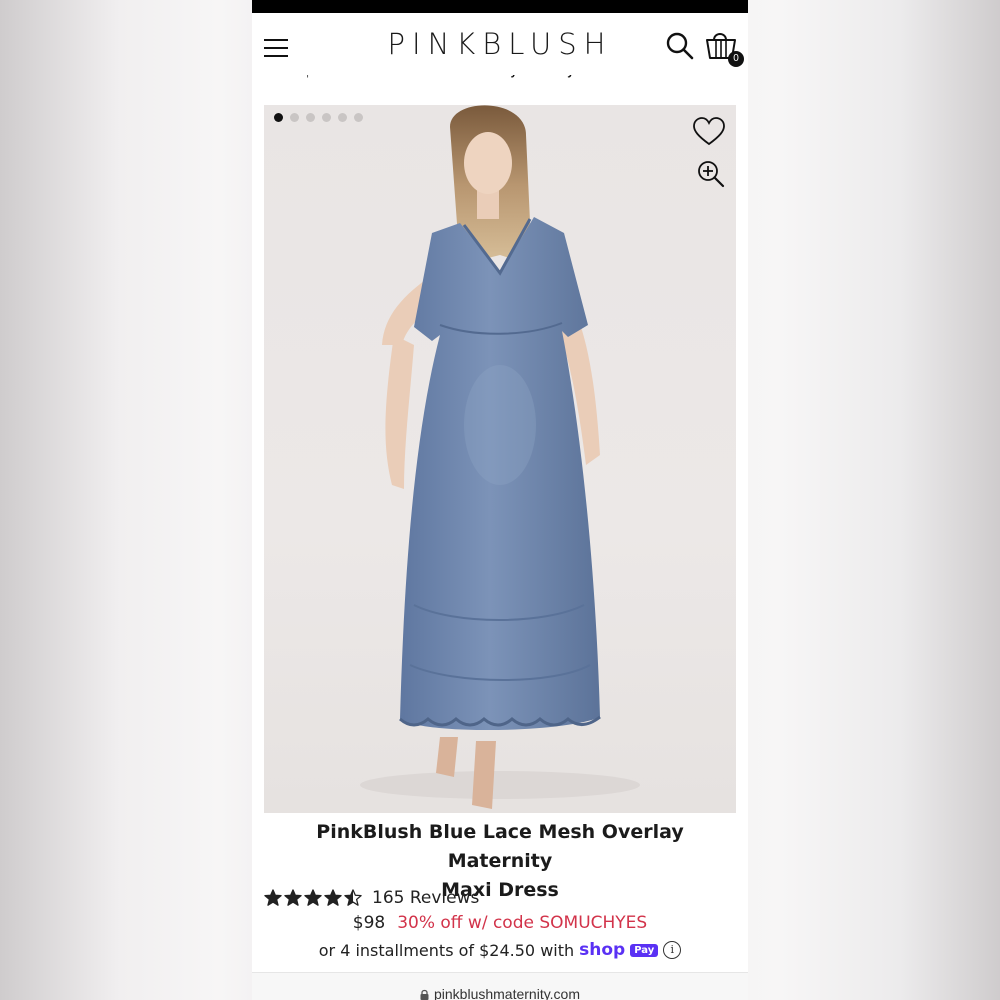  What do you see at coordinates (711, 174) in the screenshot?
I see `zoom-in-icon` at bounding box center [711, 174].